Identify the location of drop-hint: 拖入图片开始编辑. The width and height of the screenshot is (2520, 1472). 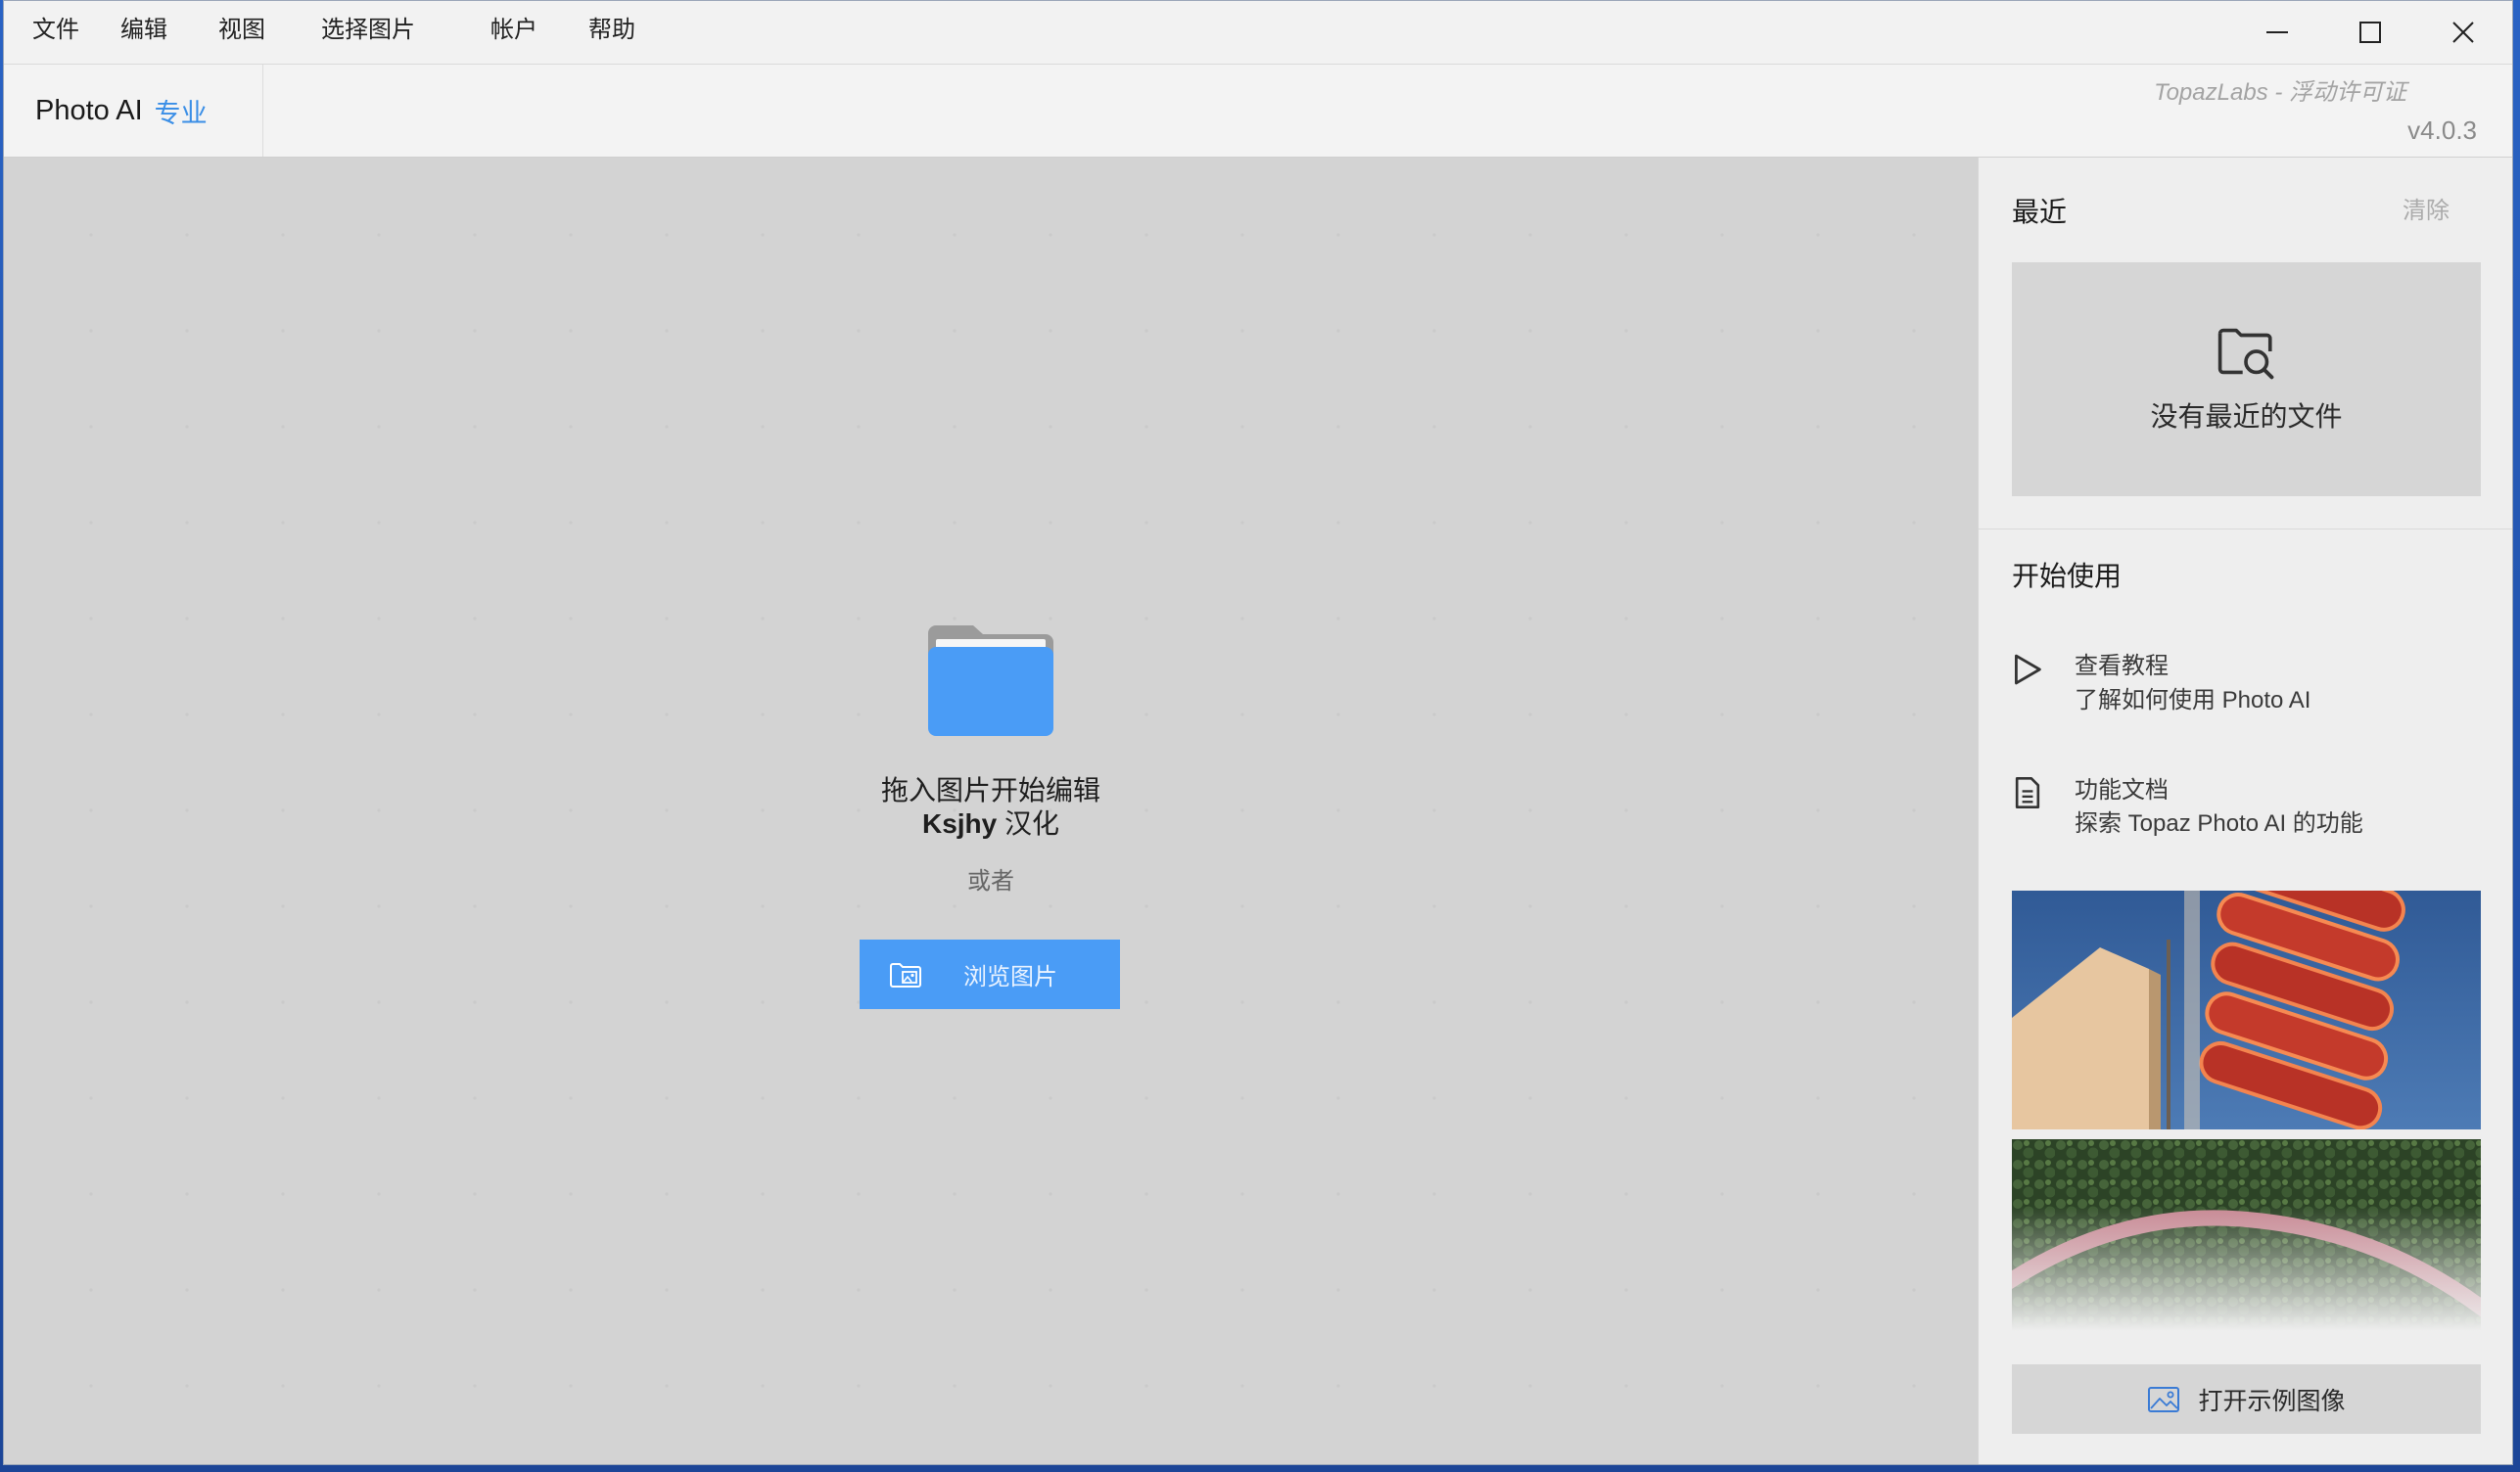
(990, 790).